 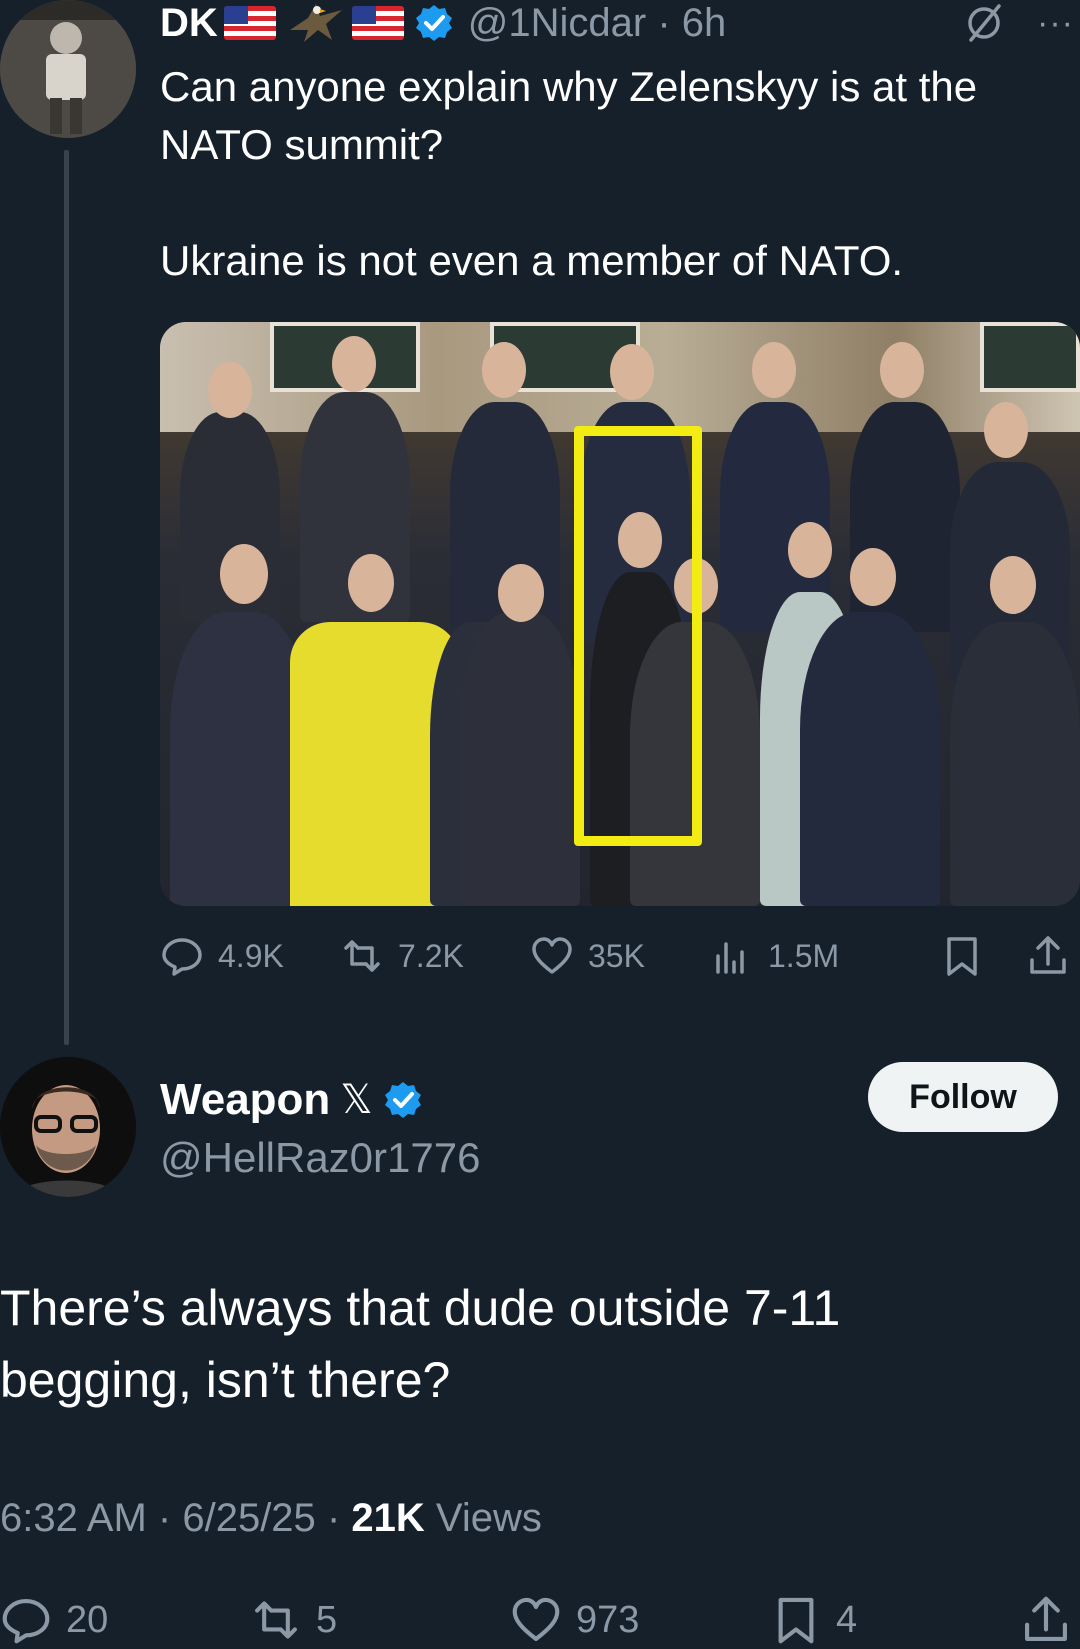 What do you see at coordinates (388, 1518) in the screenshot?
I see `views-count: 21K` at bounding box center [388, 1518].